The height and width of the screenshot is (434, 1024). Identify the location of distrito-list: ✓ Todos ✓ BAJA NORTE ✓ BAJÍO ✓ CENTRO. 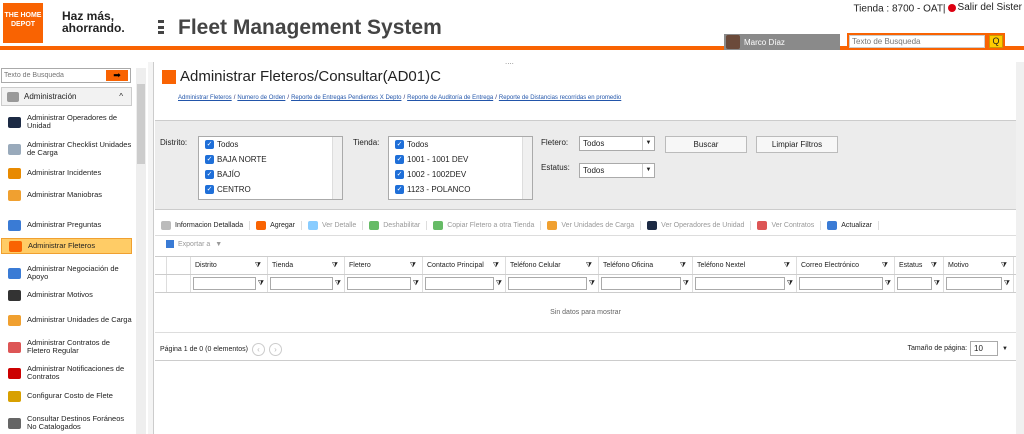
(270, 168).